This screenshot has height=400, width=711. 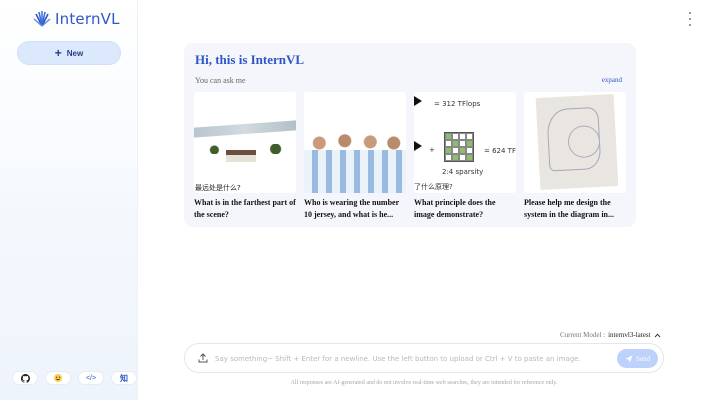 I want to click on more-options-icon, so click(x=690, y=19).